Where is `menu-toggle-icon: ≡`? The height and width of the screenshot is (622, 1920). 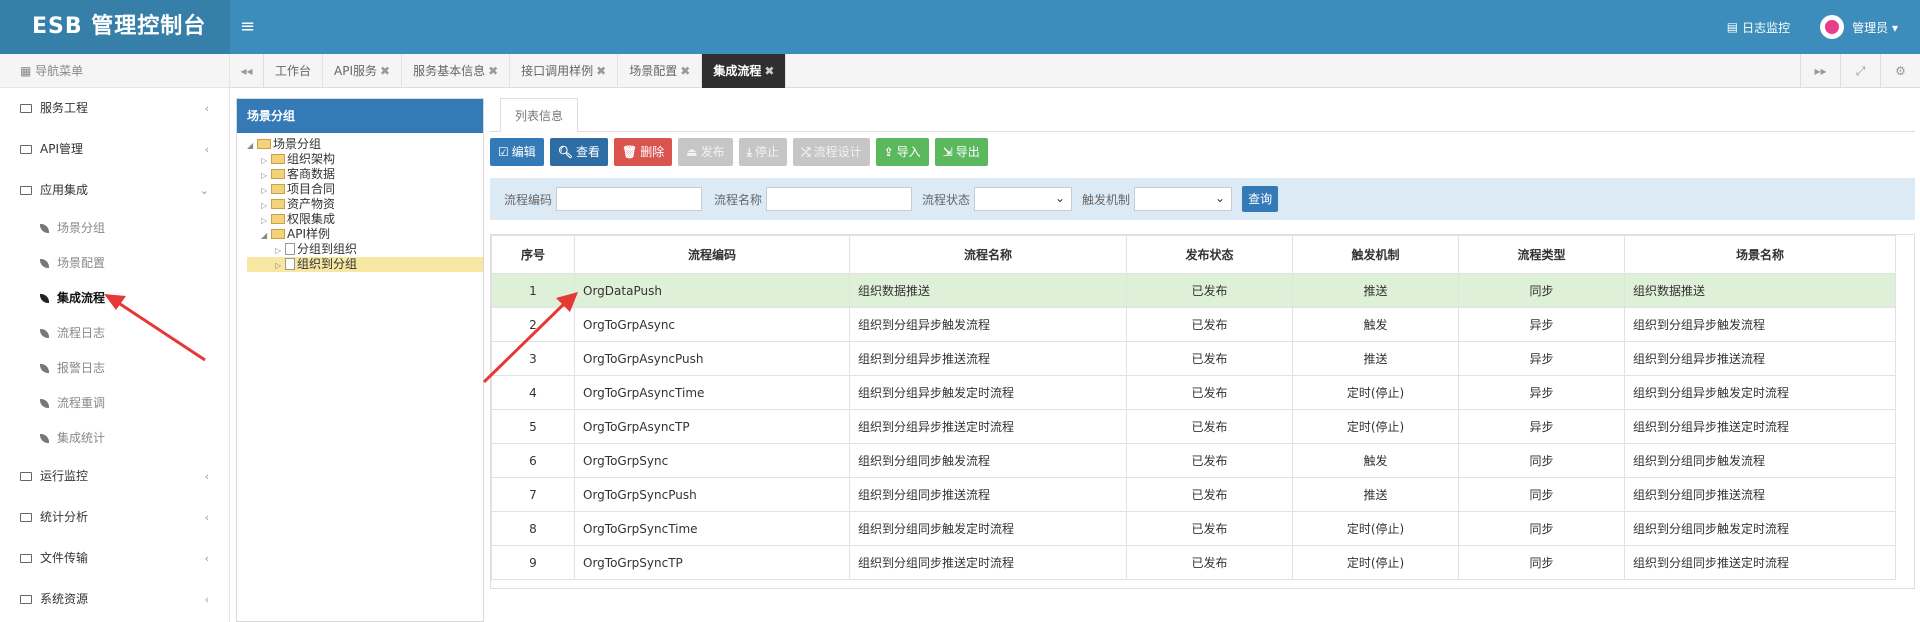
menu-toggle-icon: ≡ is located at coordinates (247, 27).